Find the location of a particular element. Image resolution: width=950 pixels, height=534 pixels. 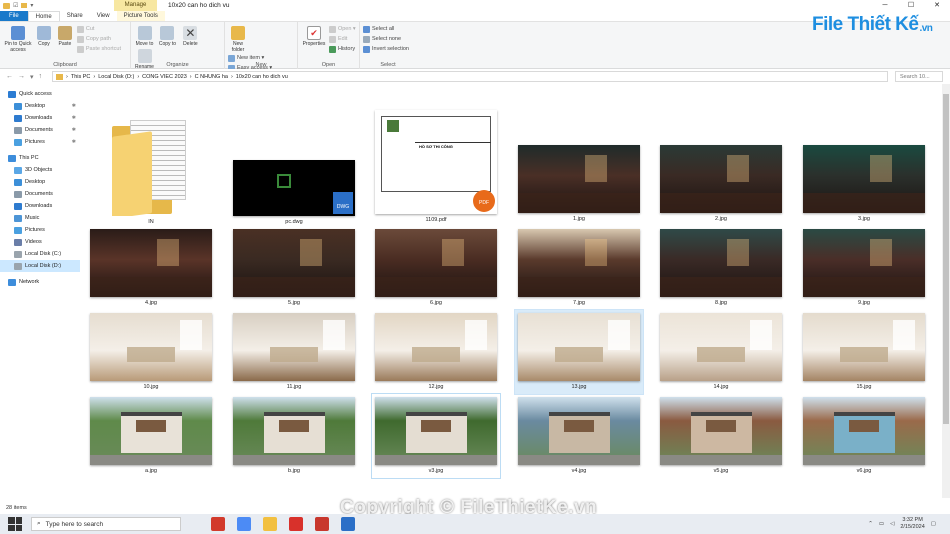

file-item: b.jpg is located at coordinates (294, 435).